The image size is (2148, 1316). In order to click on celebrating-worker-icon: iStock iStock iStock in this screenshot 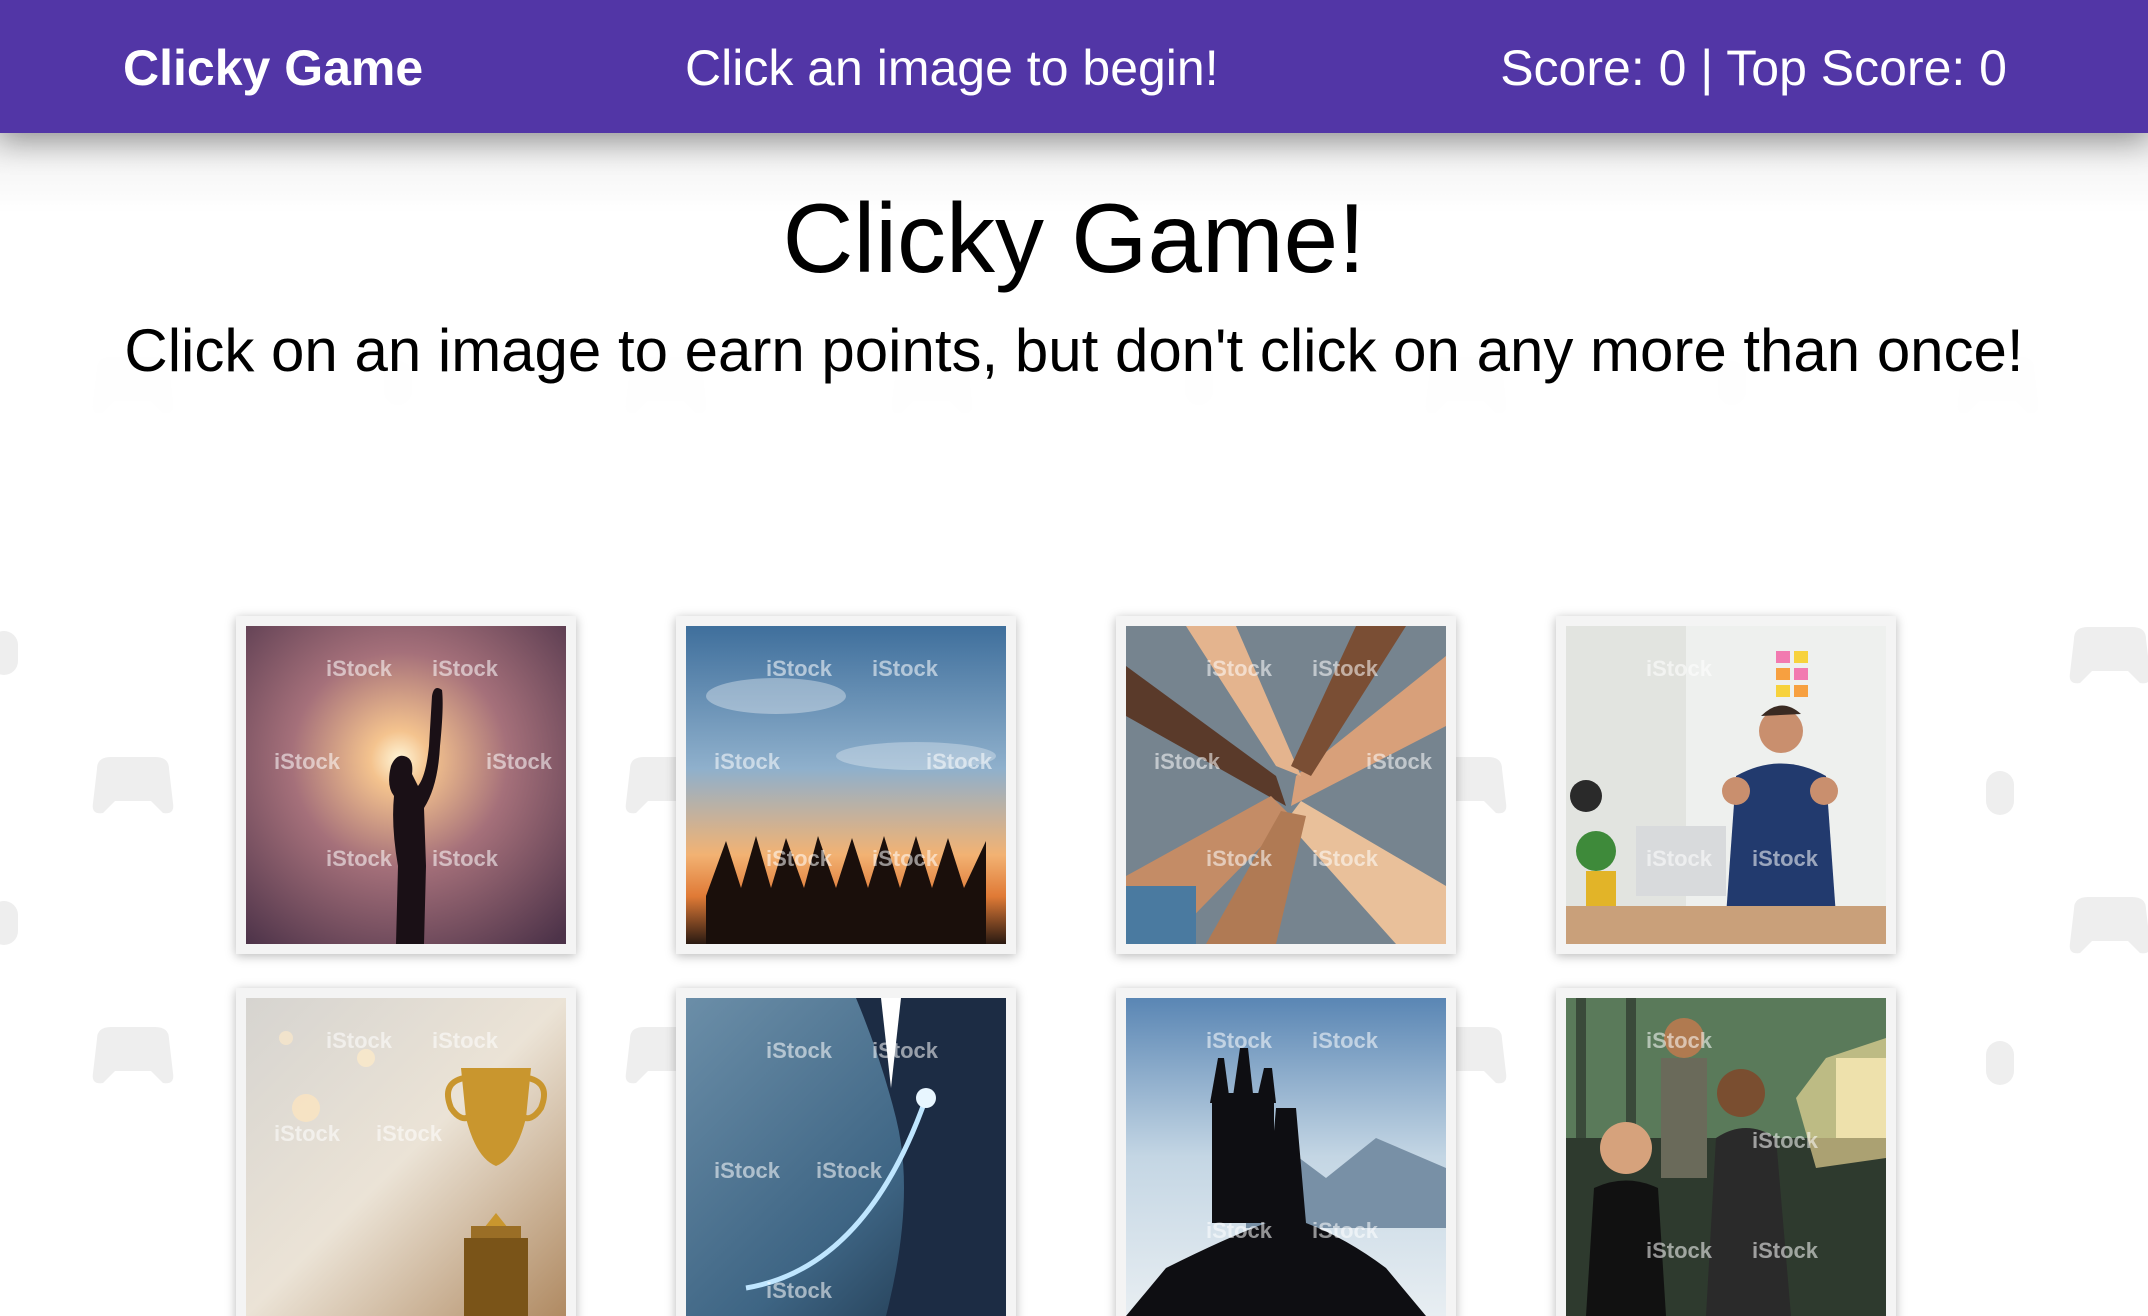, I will do `click(1726, 785)`.